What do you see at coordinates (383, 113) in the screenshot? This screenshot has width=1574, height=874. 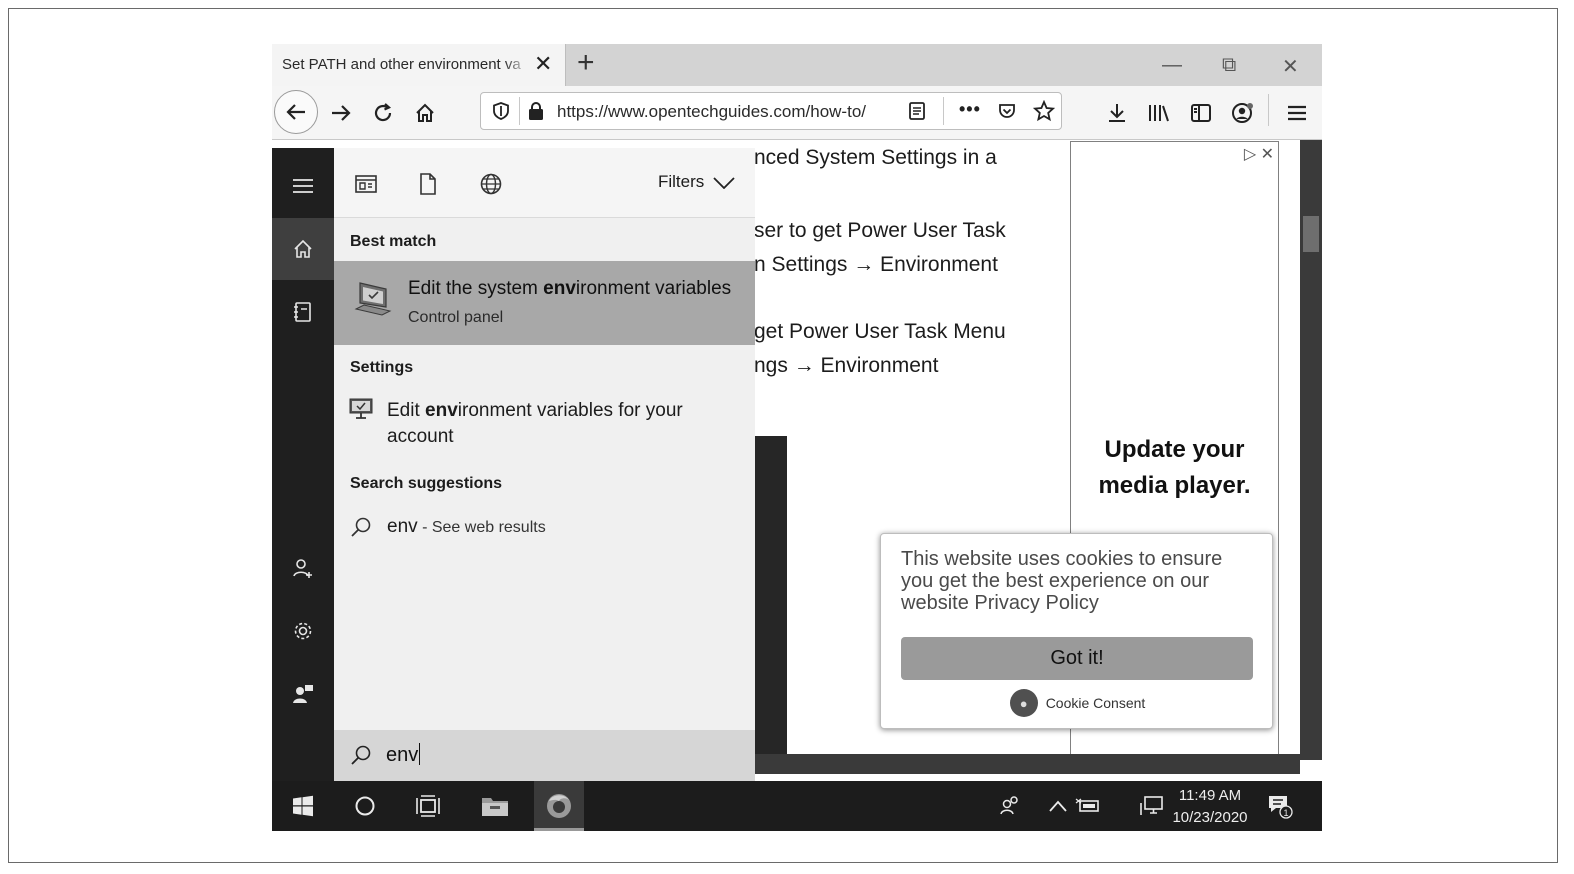 I see `reload-button` at bounding box center [383, 113].